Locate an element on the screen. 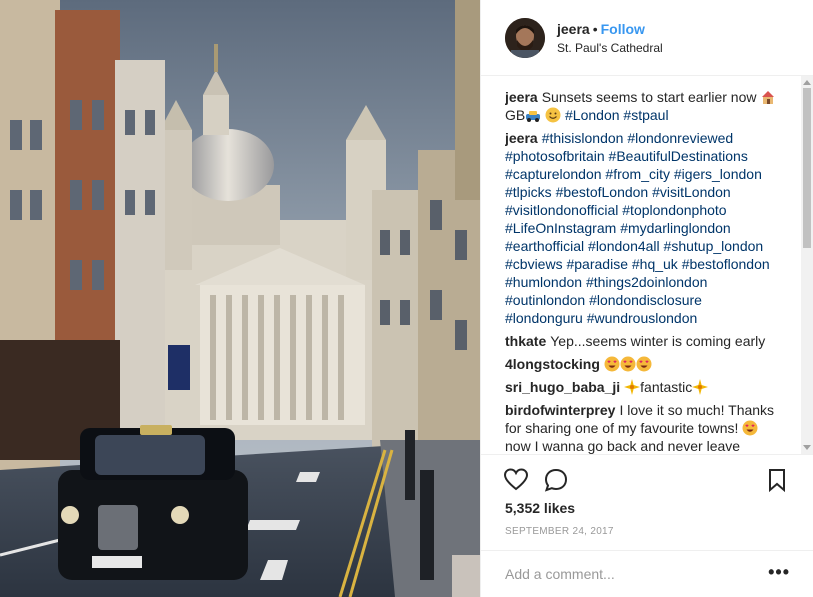 Image resolution: width=813 pixels, height=597 pixels. hashtag-link: #toplondonphoto is located at coordinates (674, 210).